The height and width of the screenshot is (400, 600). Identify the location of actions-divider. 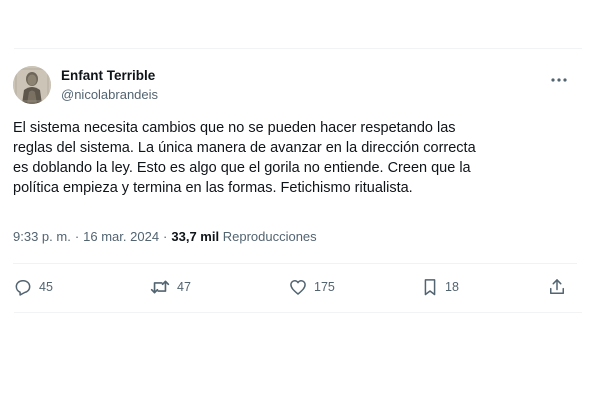
(295, 263).